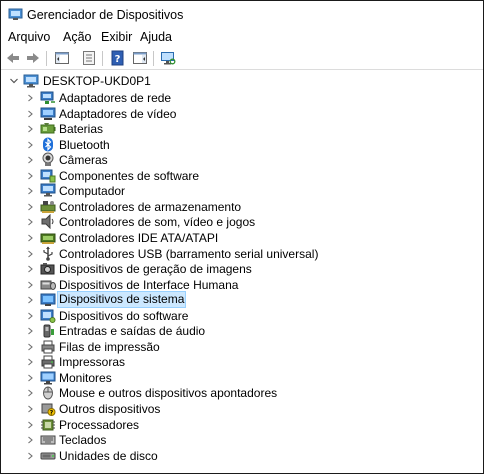  Describe the element at coordinates (242, 456) in the screenshot. I see `tree-item: Unidades de disco` at that location.